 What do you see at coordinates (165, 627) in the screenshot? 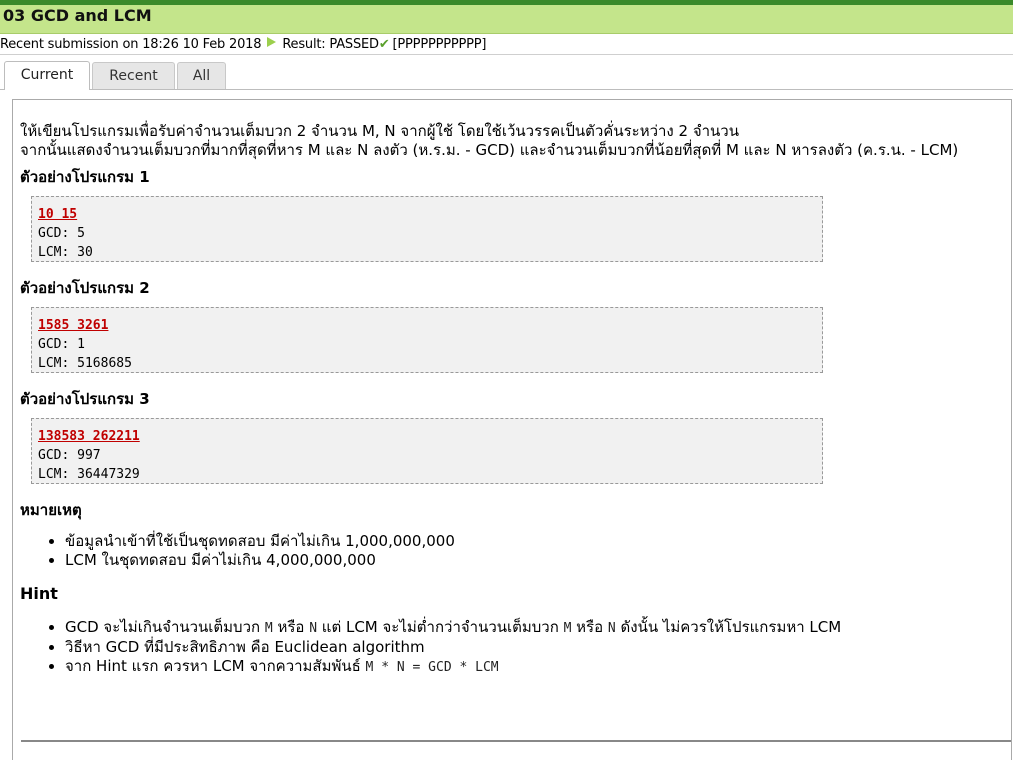
I see `hint-text: GCD จะไม่เกินจำนวนเต็มบวก` at bounding box center [165, 627].